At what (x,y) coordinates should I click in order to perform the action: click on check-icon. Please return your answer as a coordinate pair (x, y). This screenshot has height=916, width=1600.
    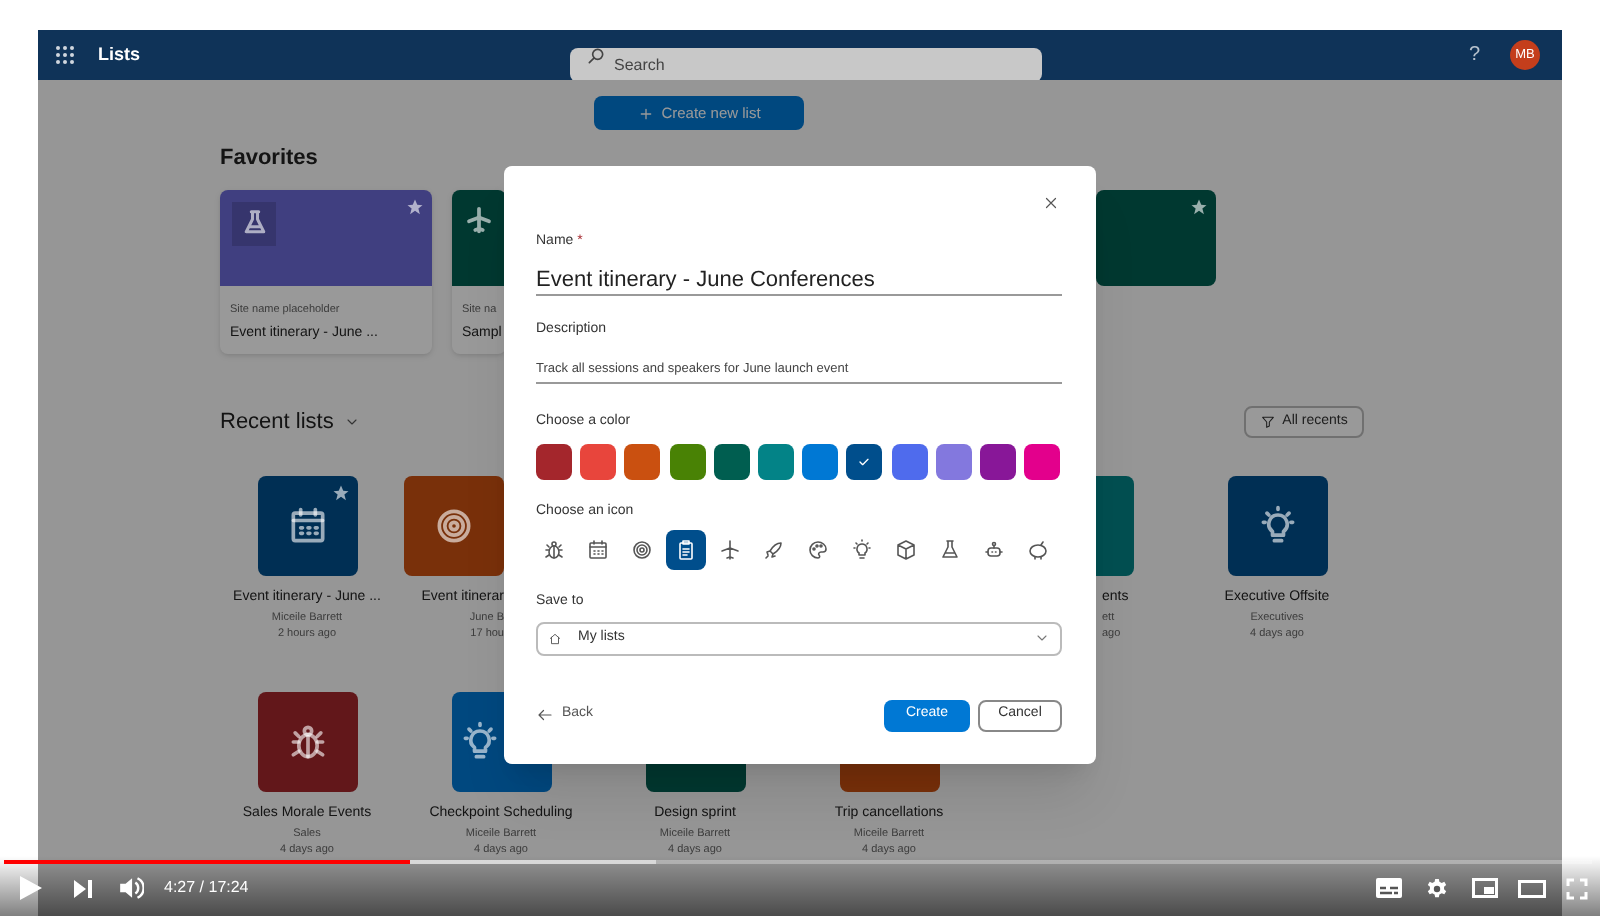
    Looking at the image, I should click on (864, 461).